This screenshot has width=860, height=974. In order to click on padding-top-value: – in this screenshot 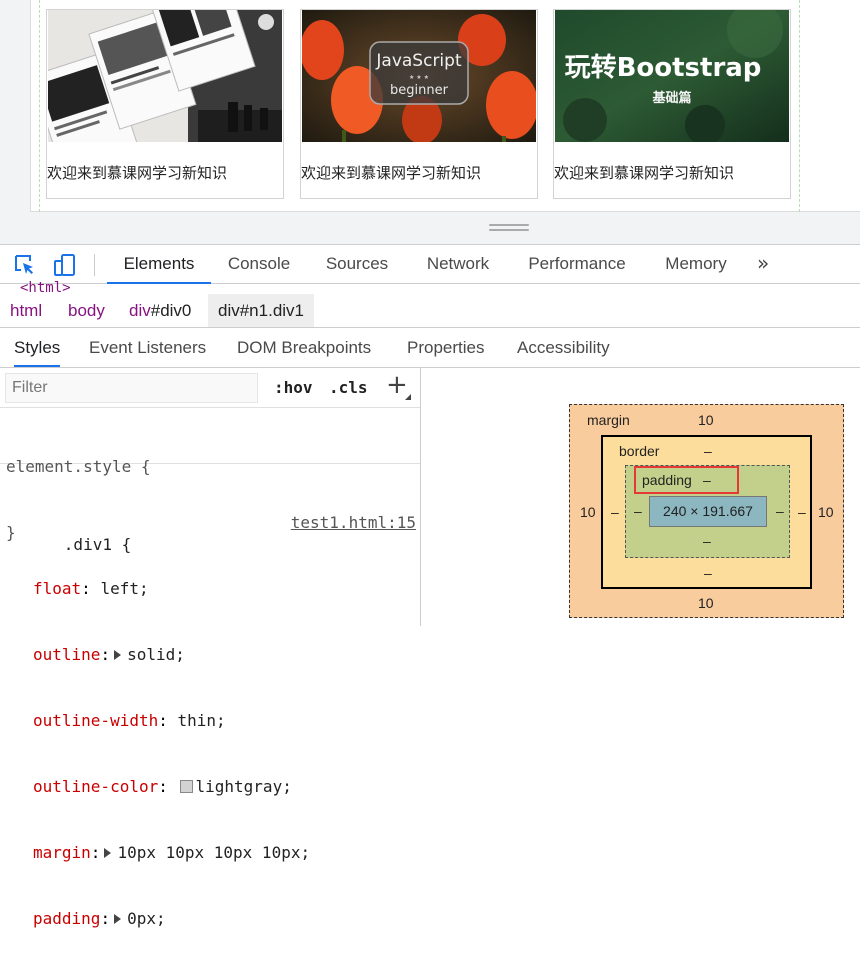, I will do `click(707, 480)`.